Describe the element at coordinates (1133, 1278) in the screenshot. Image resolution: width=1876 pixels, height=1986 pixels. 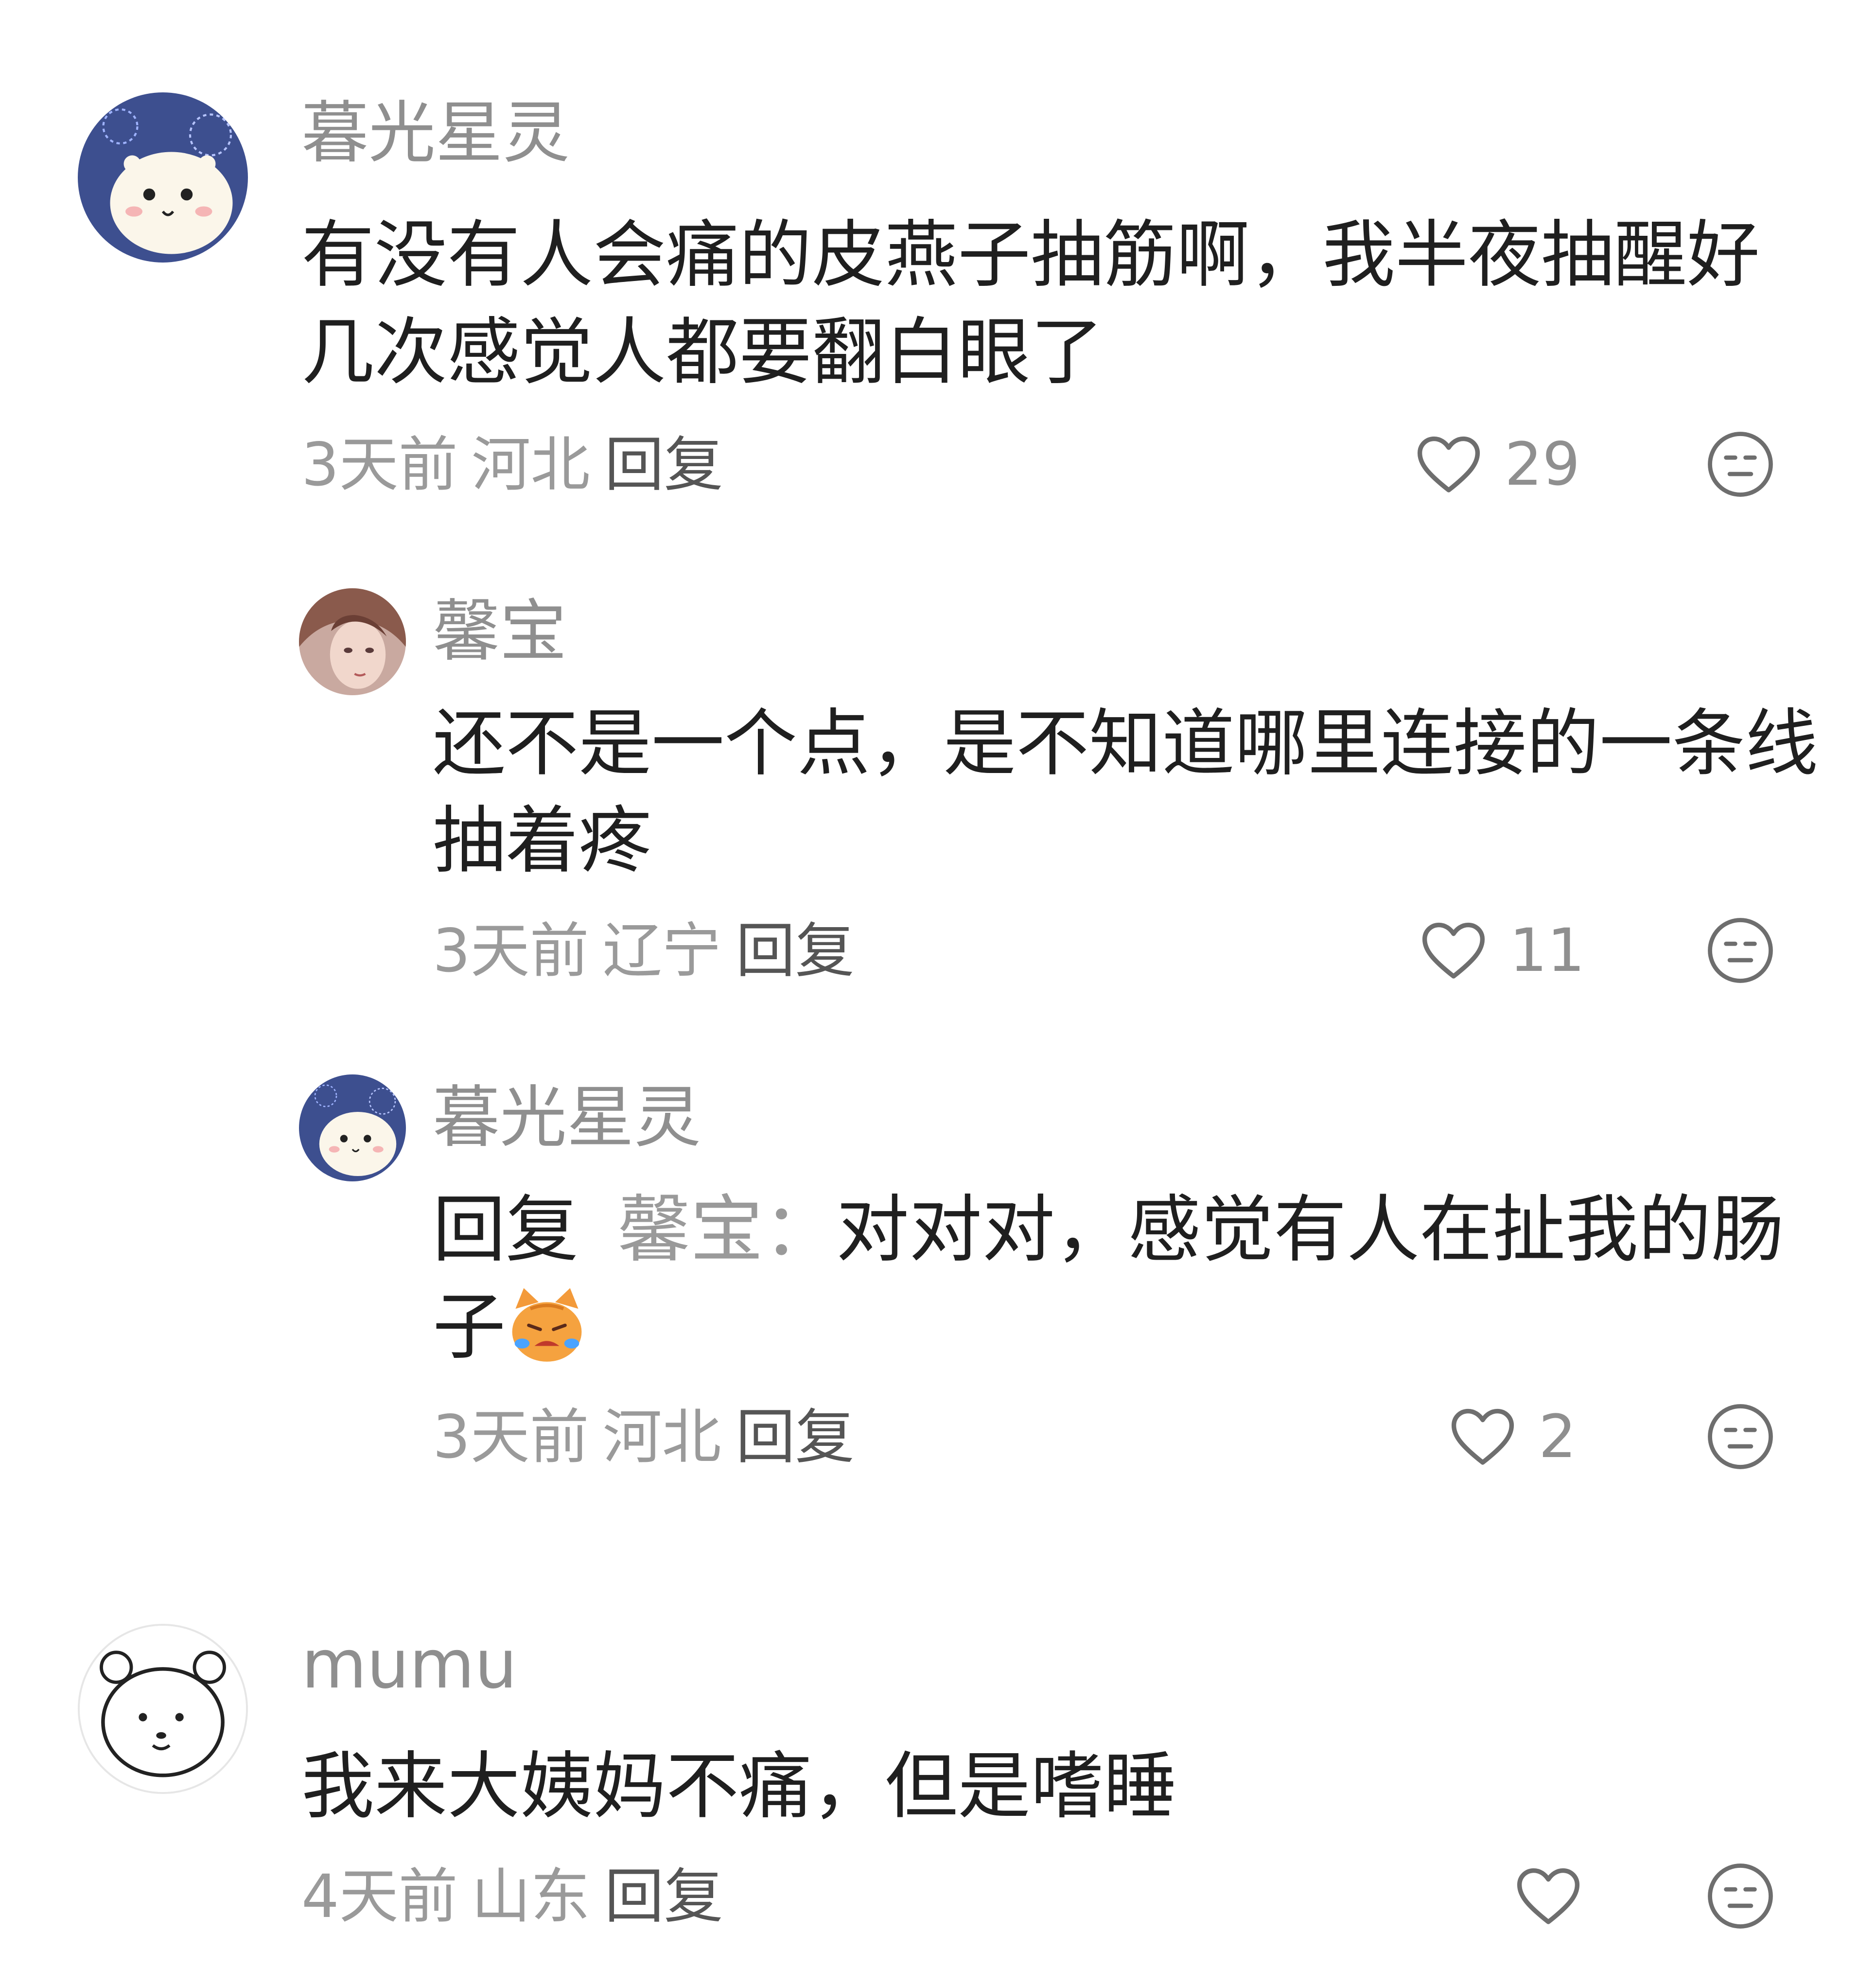
I see `comment-text-block: 回复 馨宝：对对对，感觉有人在扯我的肠子` at that location.